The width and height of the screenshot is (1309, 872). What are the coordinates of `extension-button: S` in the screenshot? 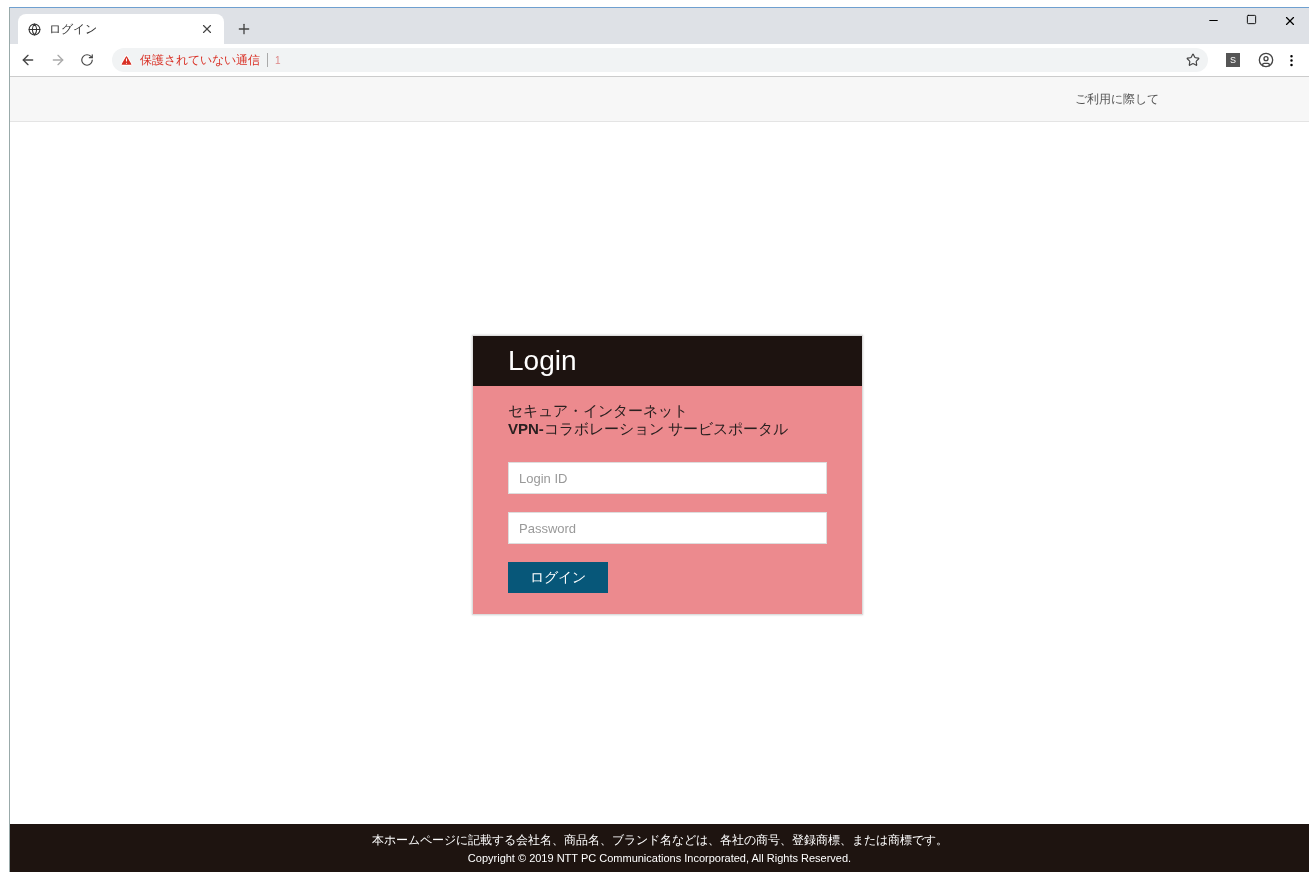 It's located at (1233, 60).